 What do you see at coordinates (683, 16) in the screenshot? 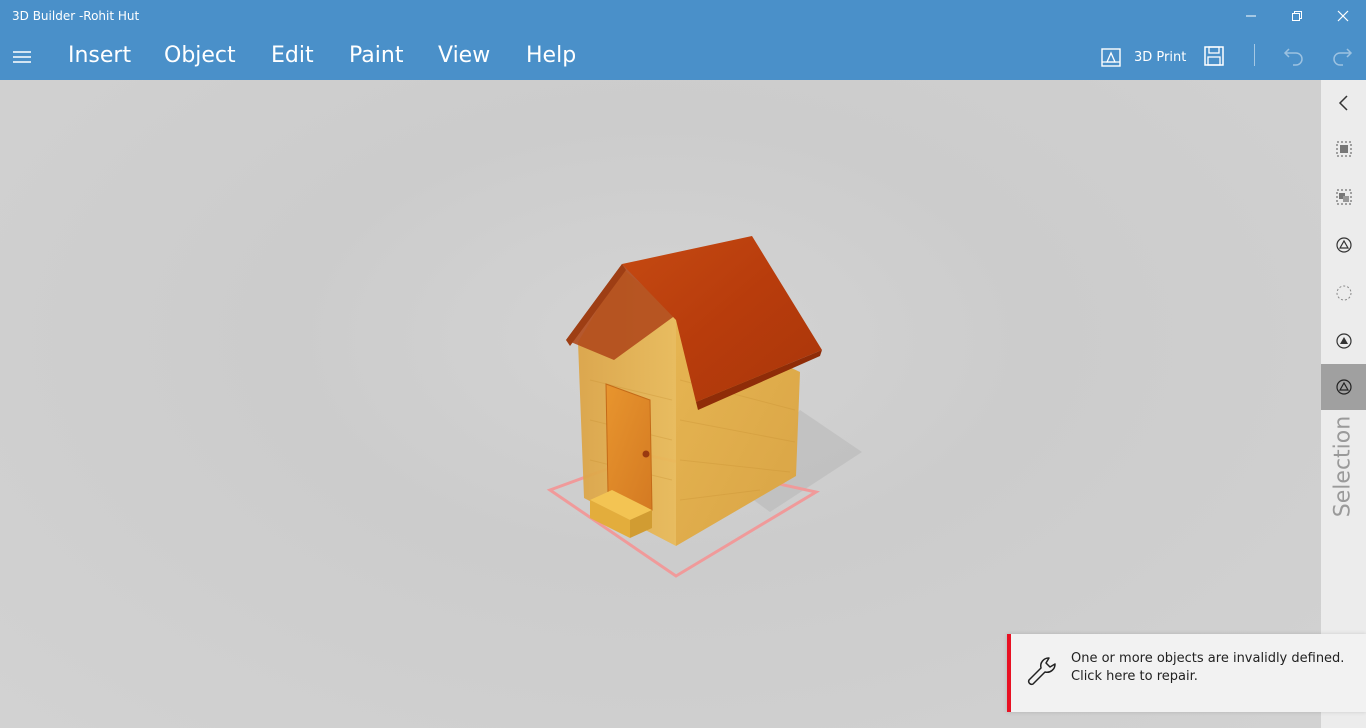
I see `title-bar: 3D Builder -Rohit Hut` at bounding box center [683, 16].